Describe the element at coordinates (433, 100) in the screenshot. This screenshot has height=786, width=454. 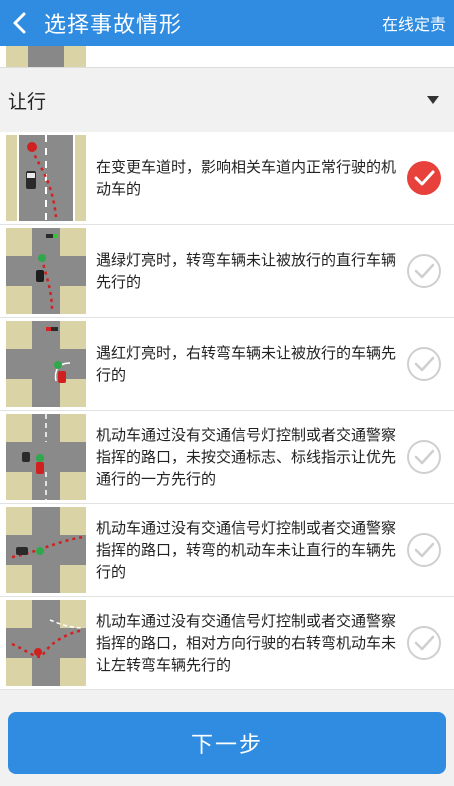
I see `caret-down-icon` at that location.